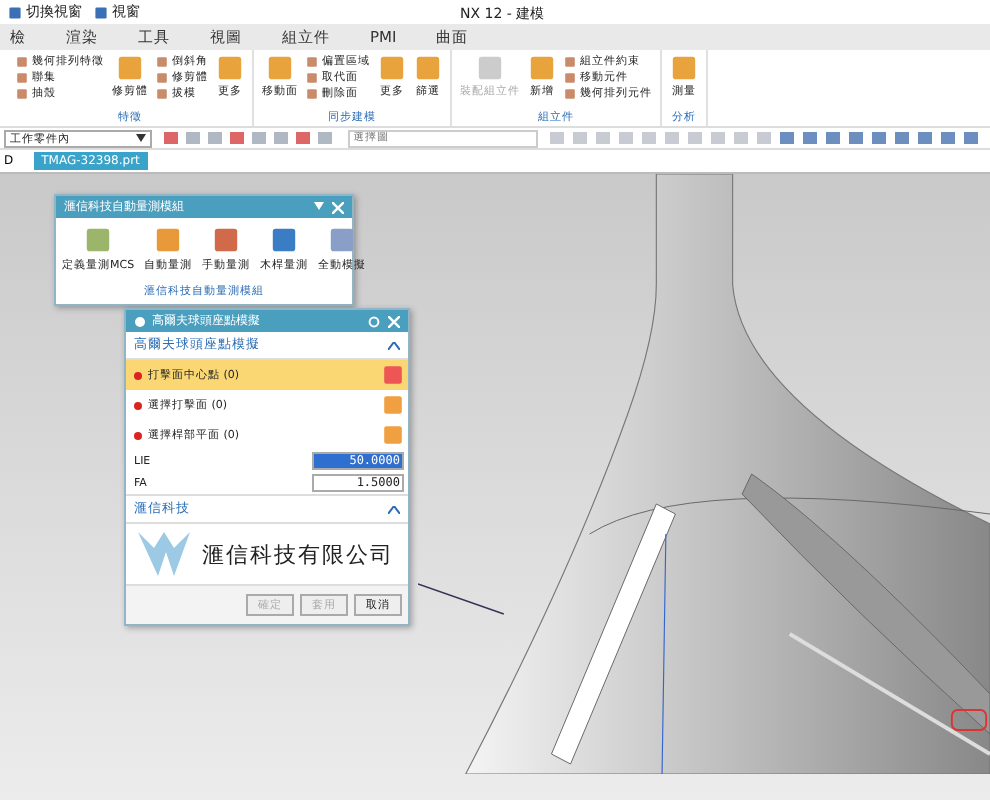  I want to click on toolbar-icons-drawing, so click(250, 138).